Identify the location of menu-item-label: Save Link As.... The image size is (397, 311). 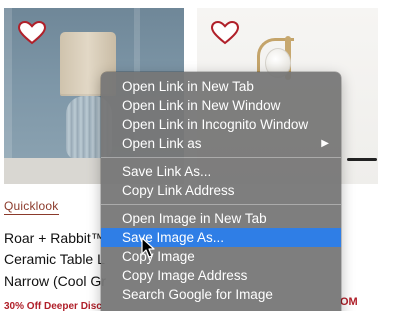
(167, 171).